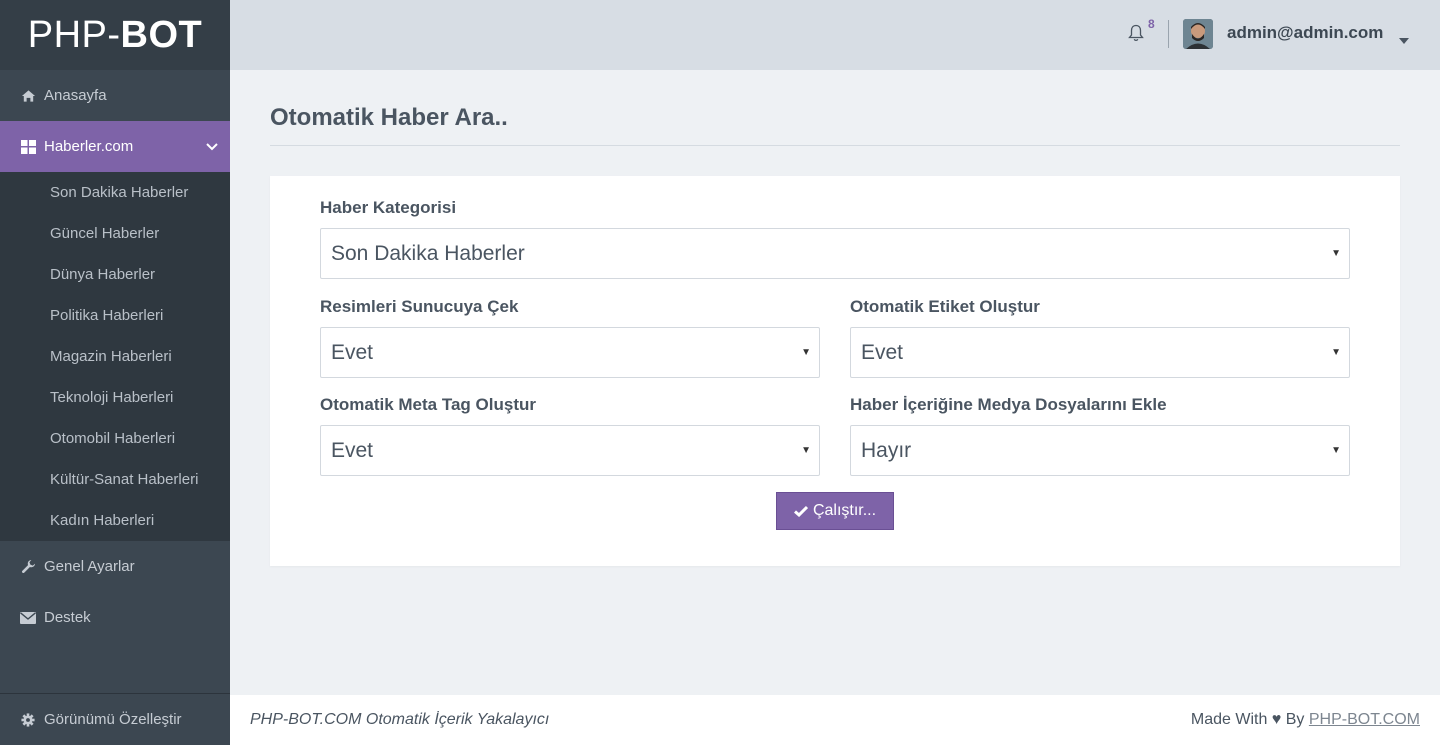 The width and height of the screenshot is (1440, 745). What do you see at coordinates (28, 567) in the screenshot?
I see `wrench-icon` at bounding box center [28, 567].